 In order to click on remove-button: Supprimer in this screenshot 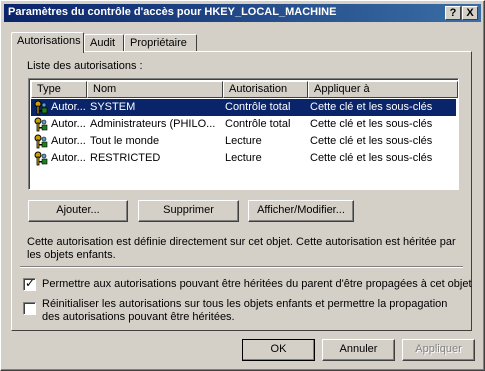, I will do `click(188, 211)`.